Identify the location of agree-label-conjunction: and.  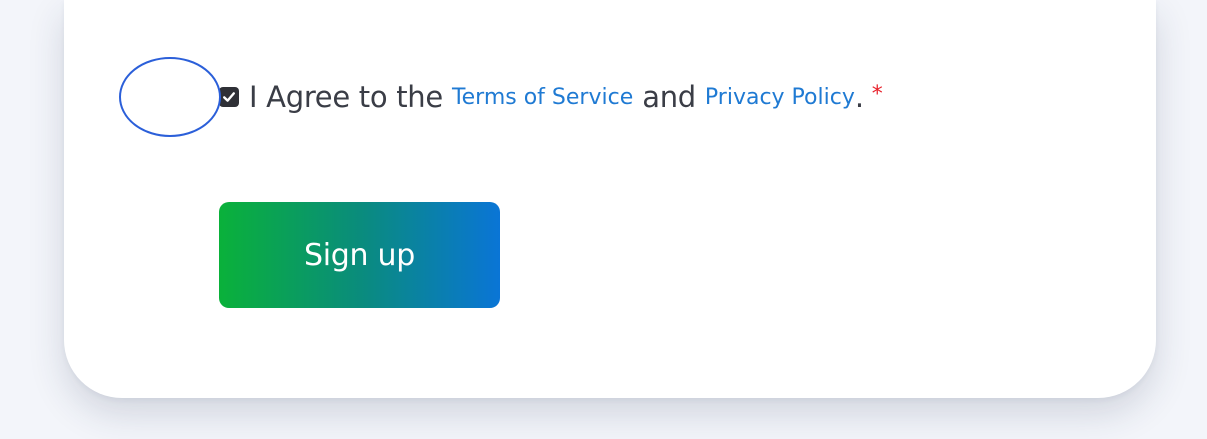
(669, 97).